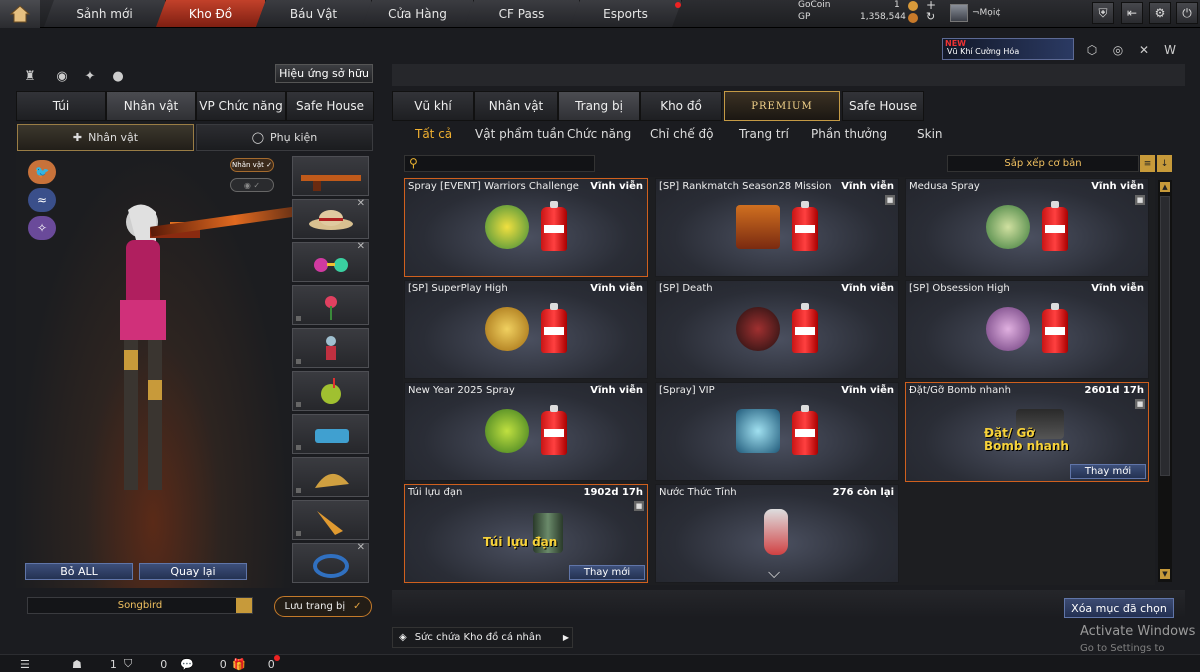  What do you see at coordinates (868, 13) in the screenshot?
I see `currency-panel: GoCoin 1 + GP 1,358,544 ↻` at bounding box center [868, 13].